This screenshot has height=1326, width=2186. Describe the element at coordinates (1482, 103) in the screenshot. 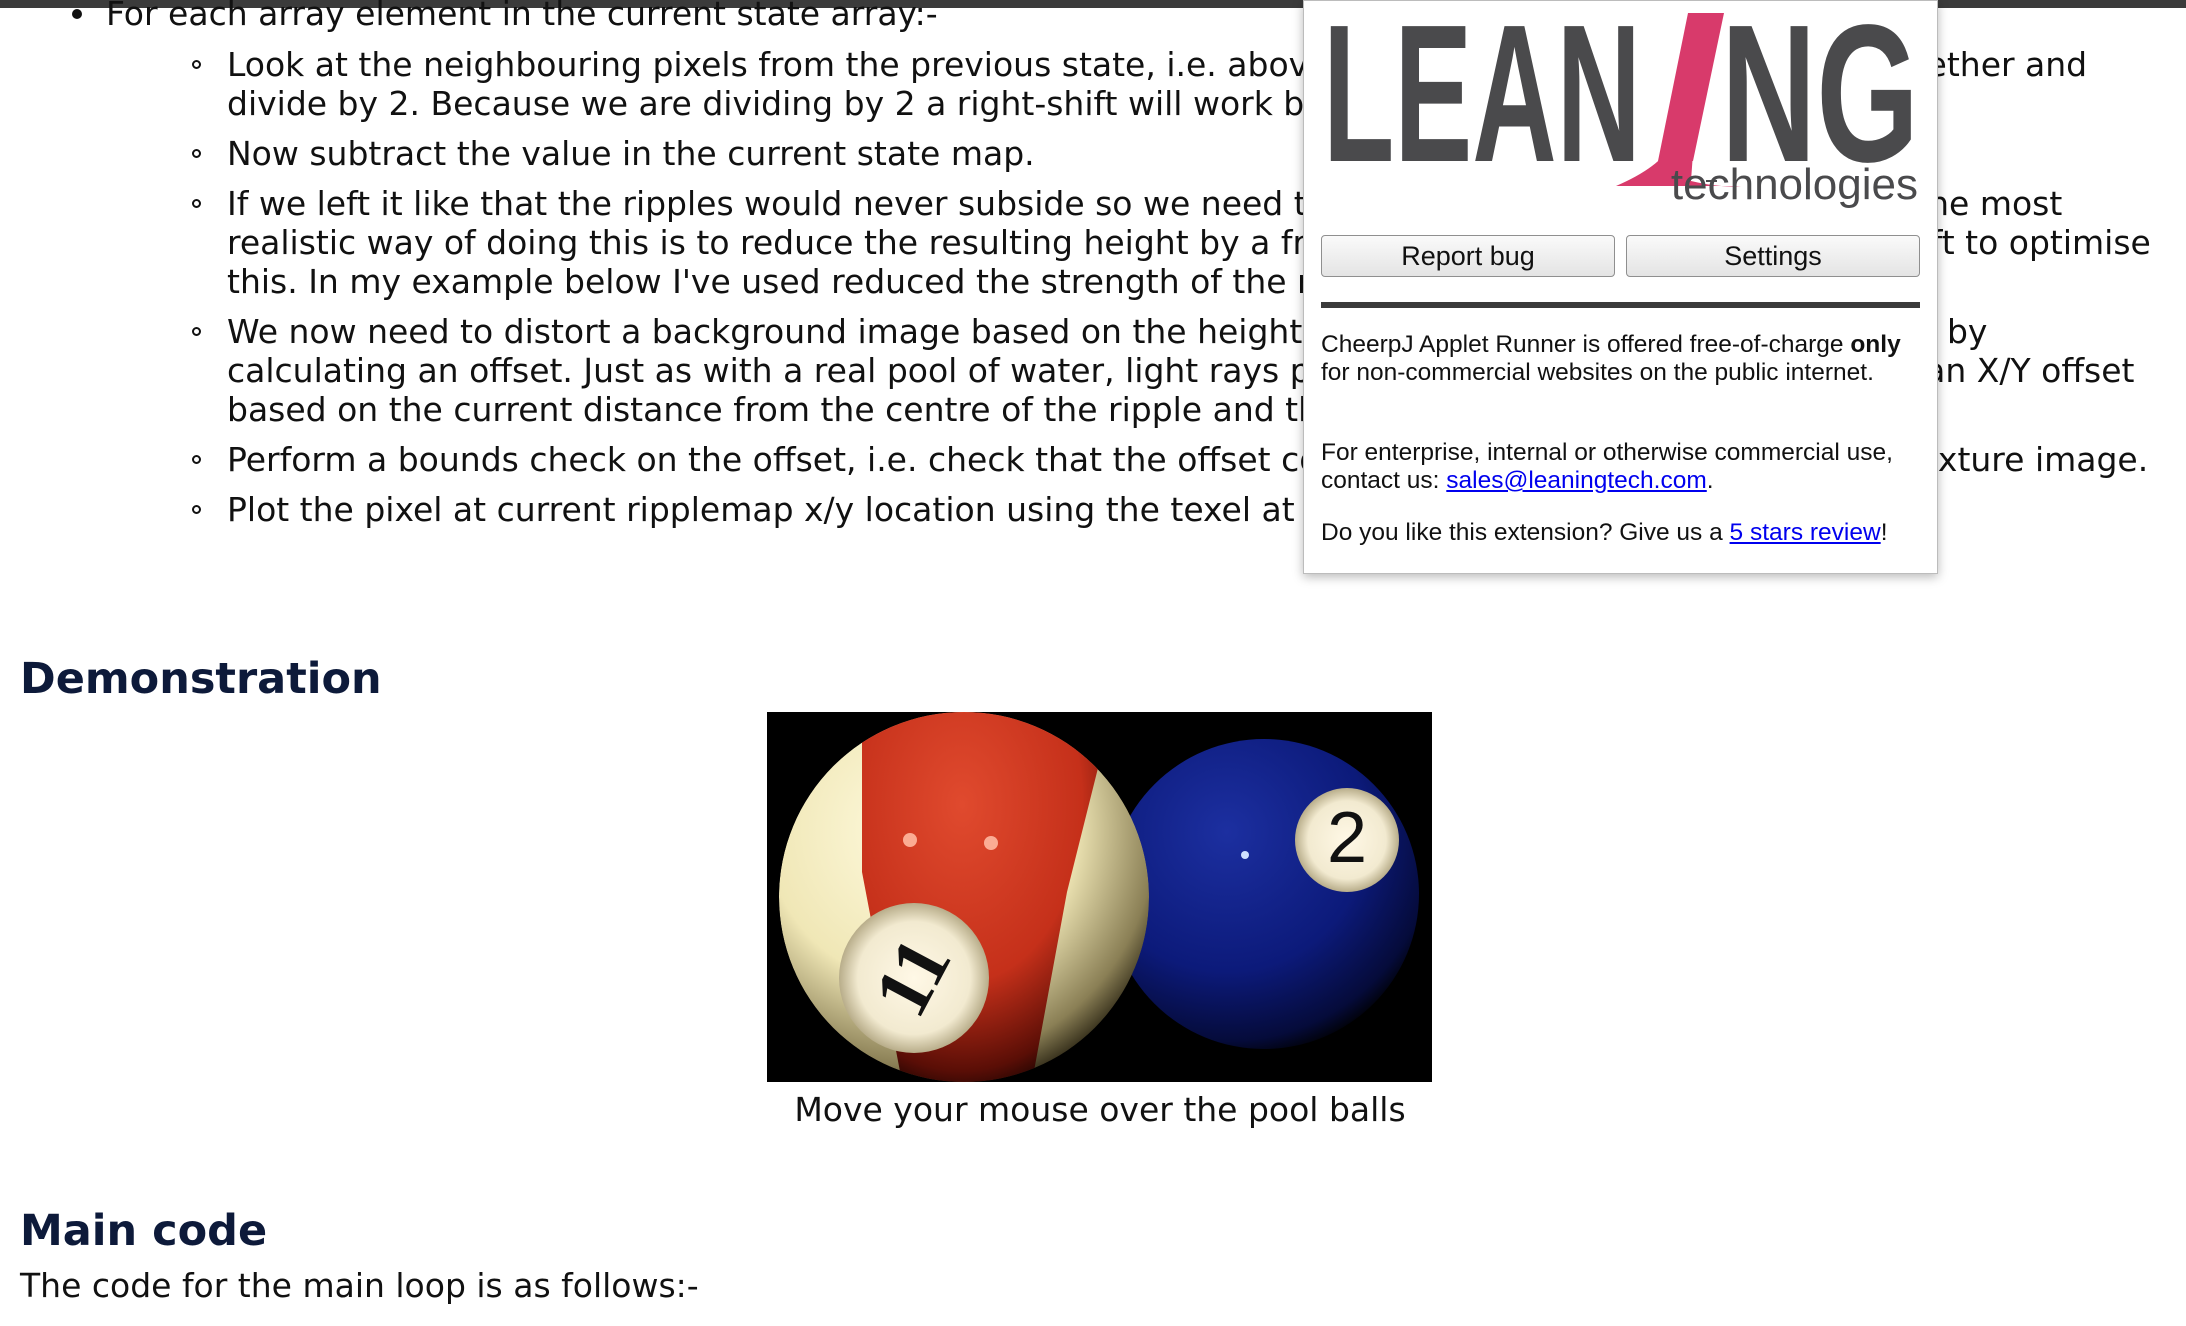

I see `logo-word-left: LEAN` at that location.